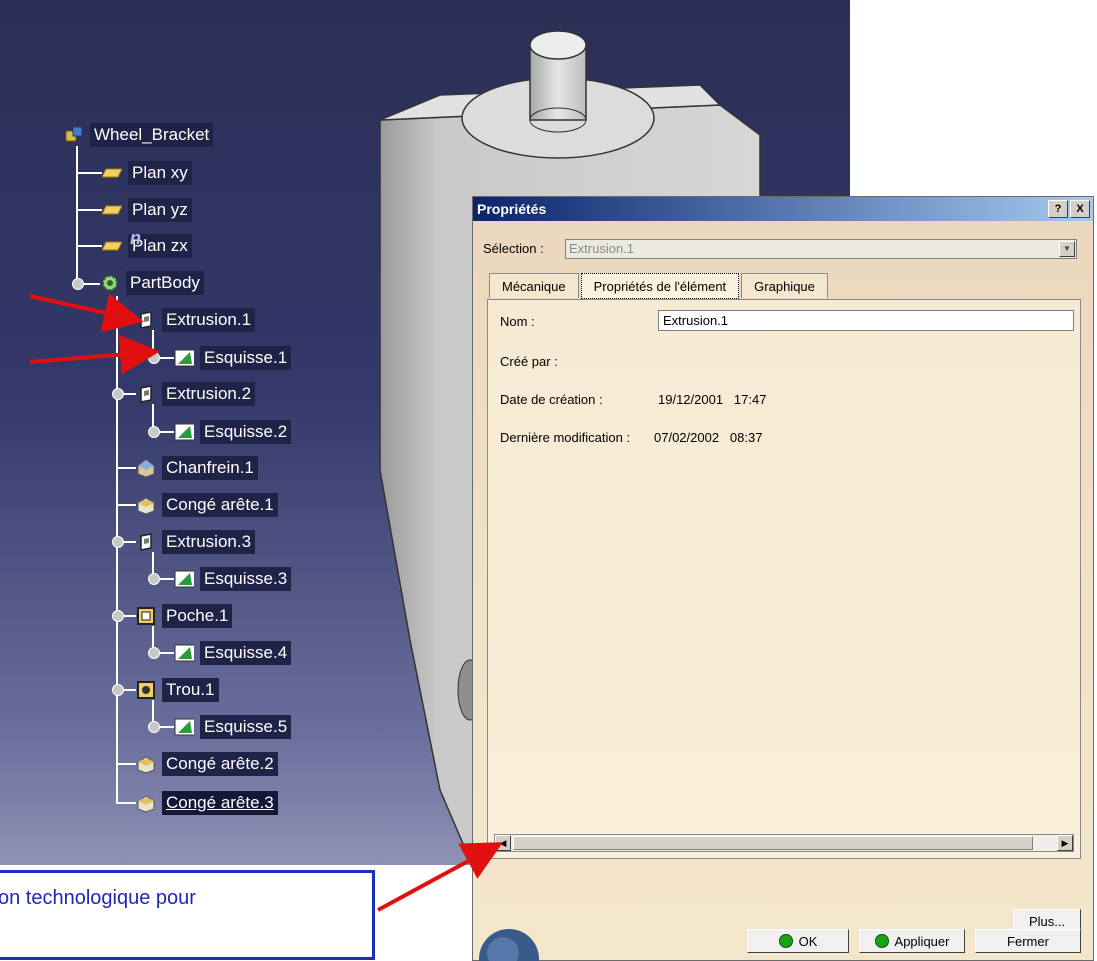  Describe the element at coordinates (784, 285) in the screenshot. I see `tab-graphique: Graphique` at that location.